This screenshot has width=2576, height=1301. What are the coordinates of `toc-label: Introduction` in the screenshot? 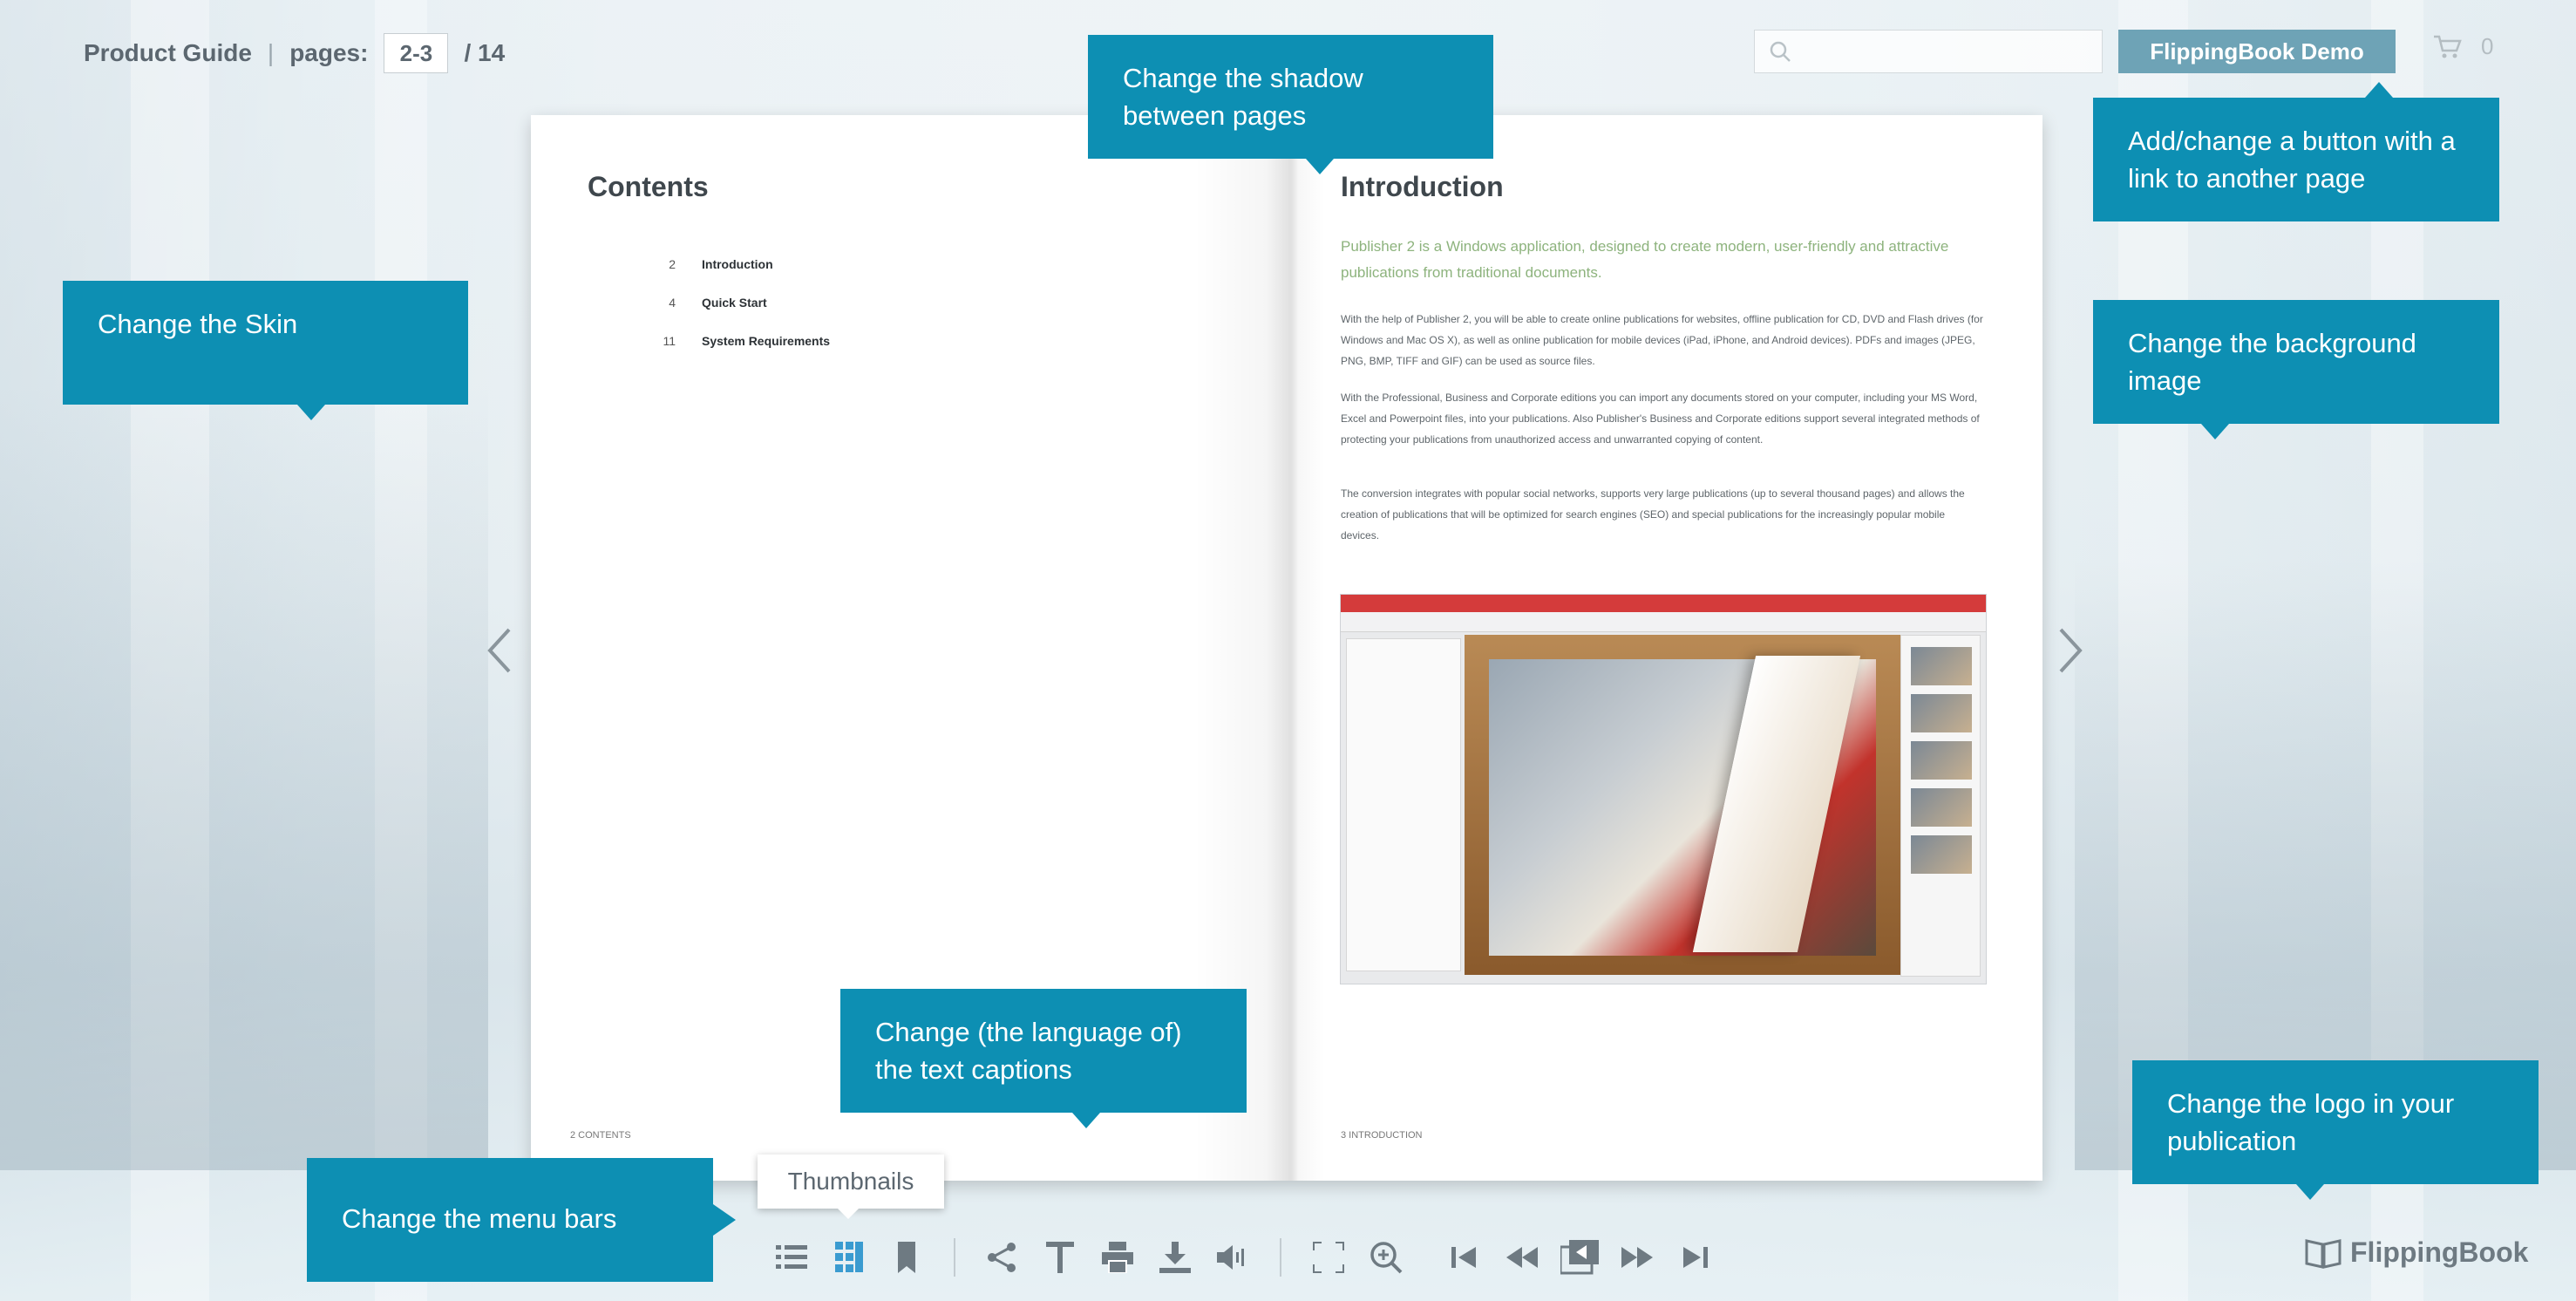 It's located at (737, 264).